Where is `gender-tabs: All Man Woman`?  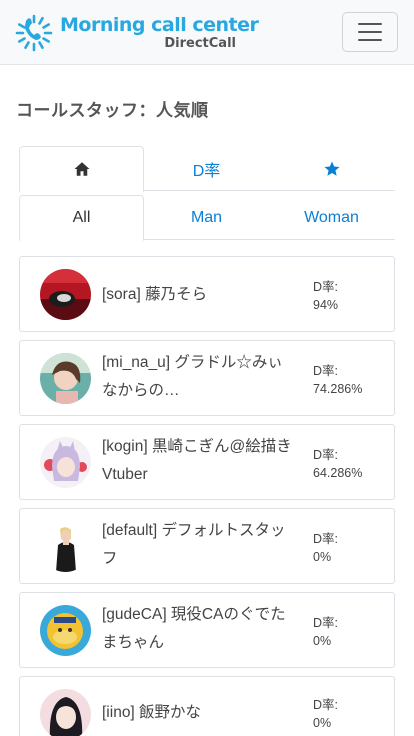
gender-tabs: All Man Woman is located at coordinates (207, 218).